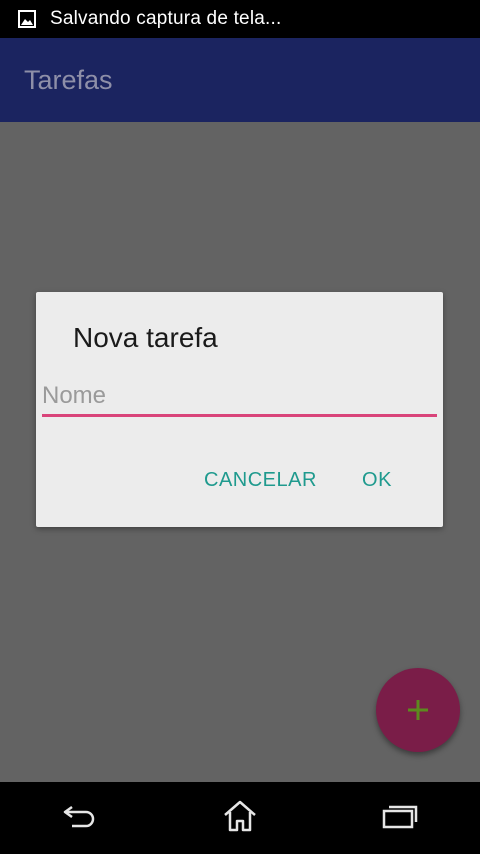 This screenshot has height=854, width=480. Describe the element at coordinates (239, 397) in the screenshot. I see `task-name-input` at that location.